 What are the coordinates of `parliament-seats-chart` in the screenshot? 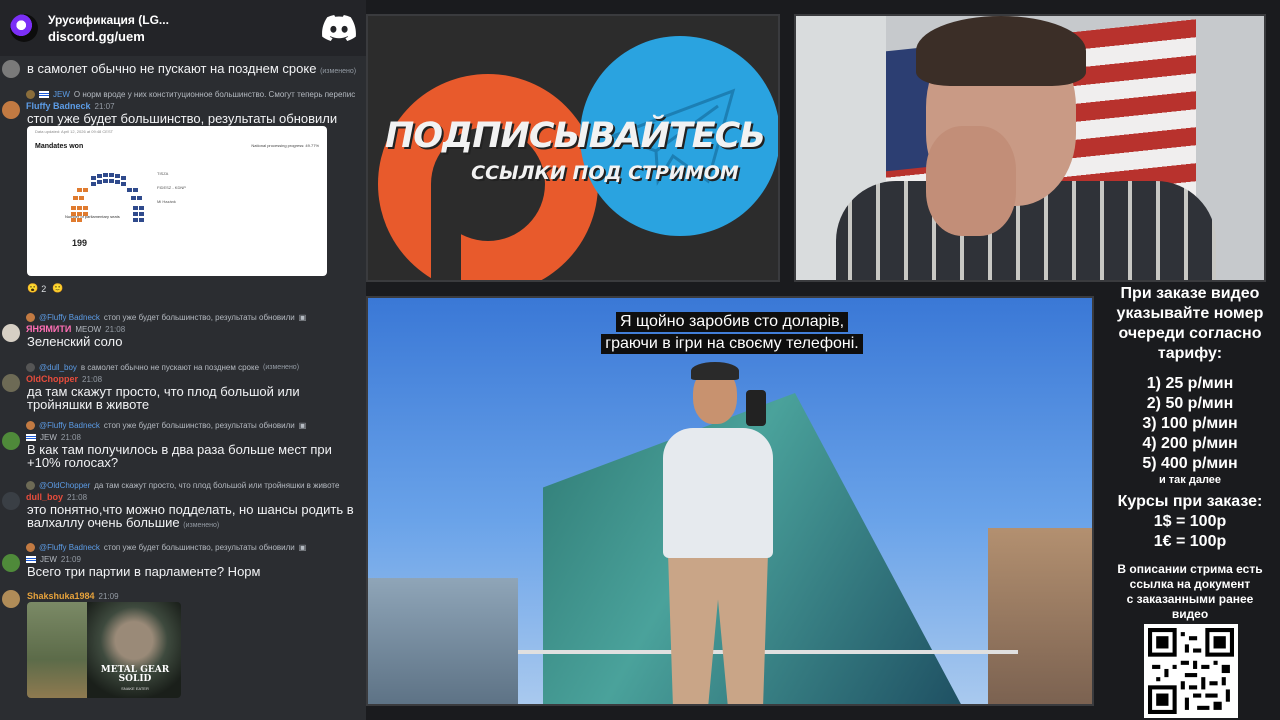 It's located at (107, 197).